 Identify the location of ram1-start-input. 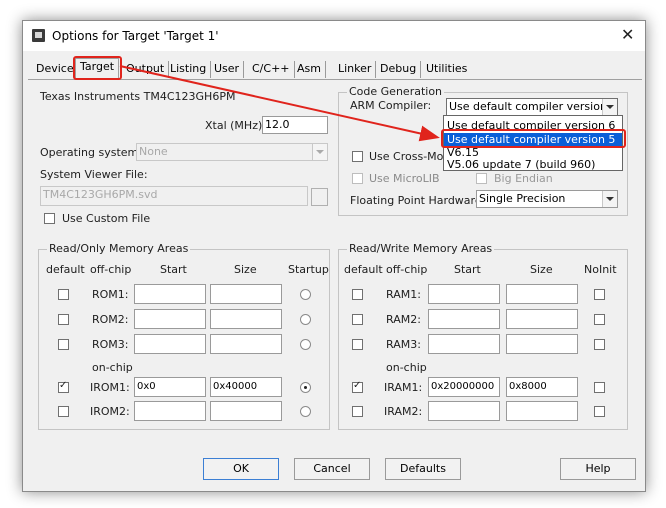
(464, 294).